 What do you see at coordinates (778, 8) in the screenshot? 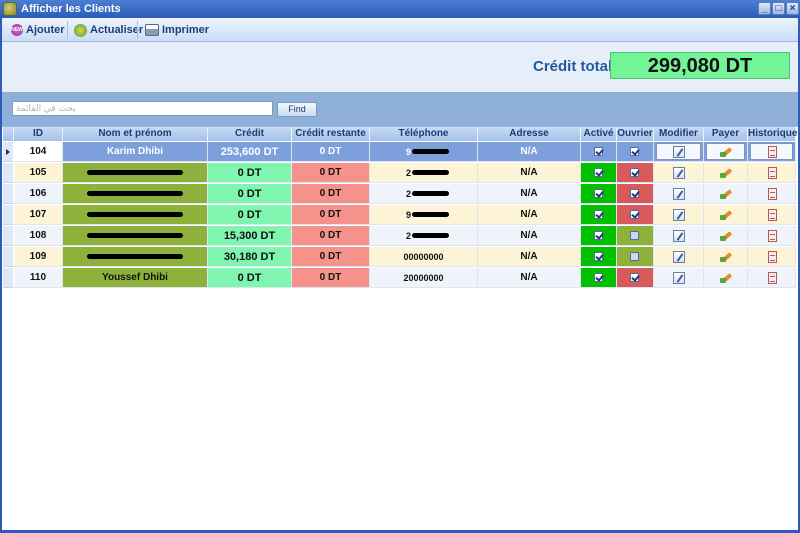
I see `maximize-button: □` at bounding box center [778, 8].